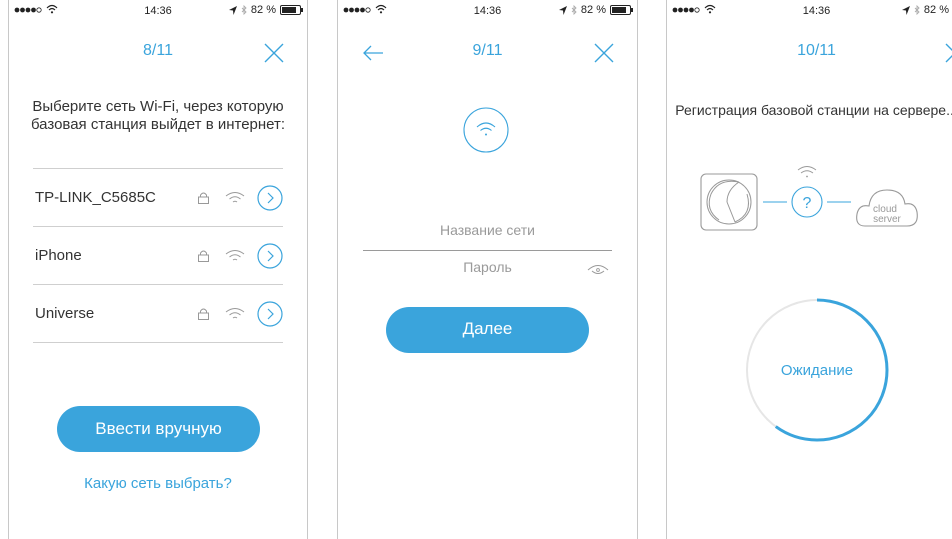  I want to click on connection-diagram: ? cloud server, so click(809, 198).